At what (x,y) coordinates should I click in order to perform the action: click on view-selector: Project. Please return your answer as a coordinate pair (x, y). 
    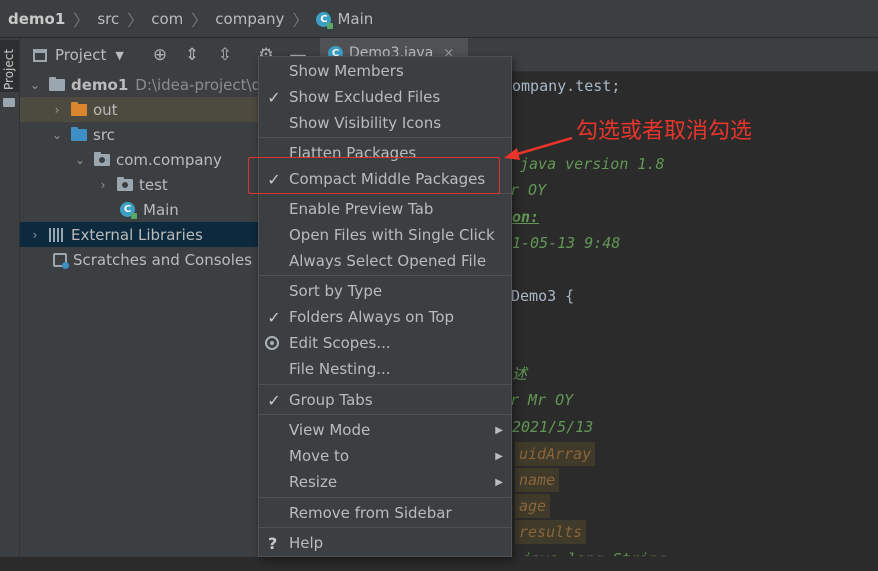
    Looking at the image, I should click on (80, 55).